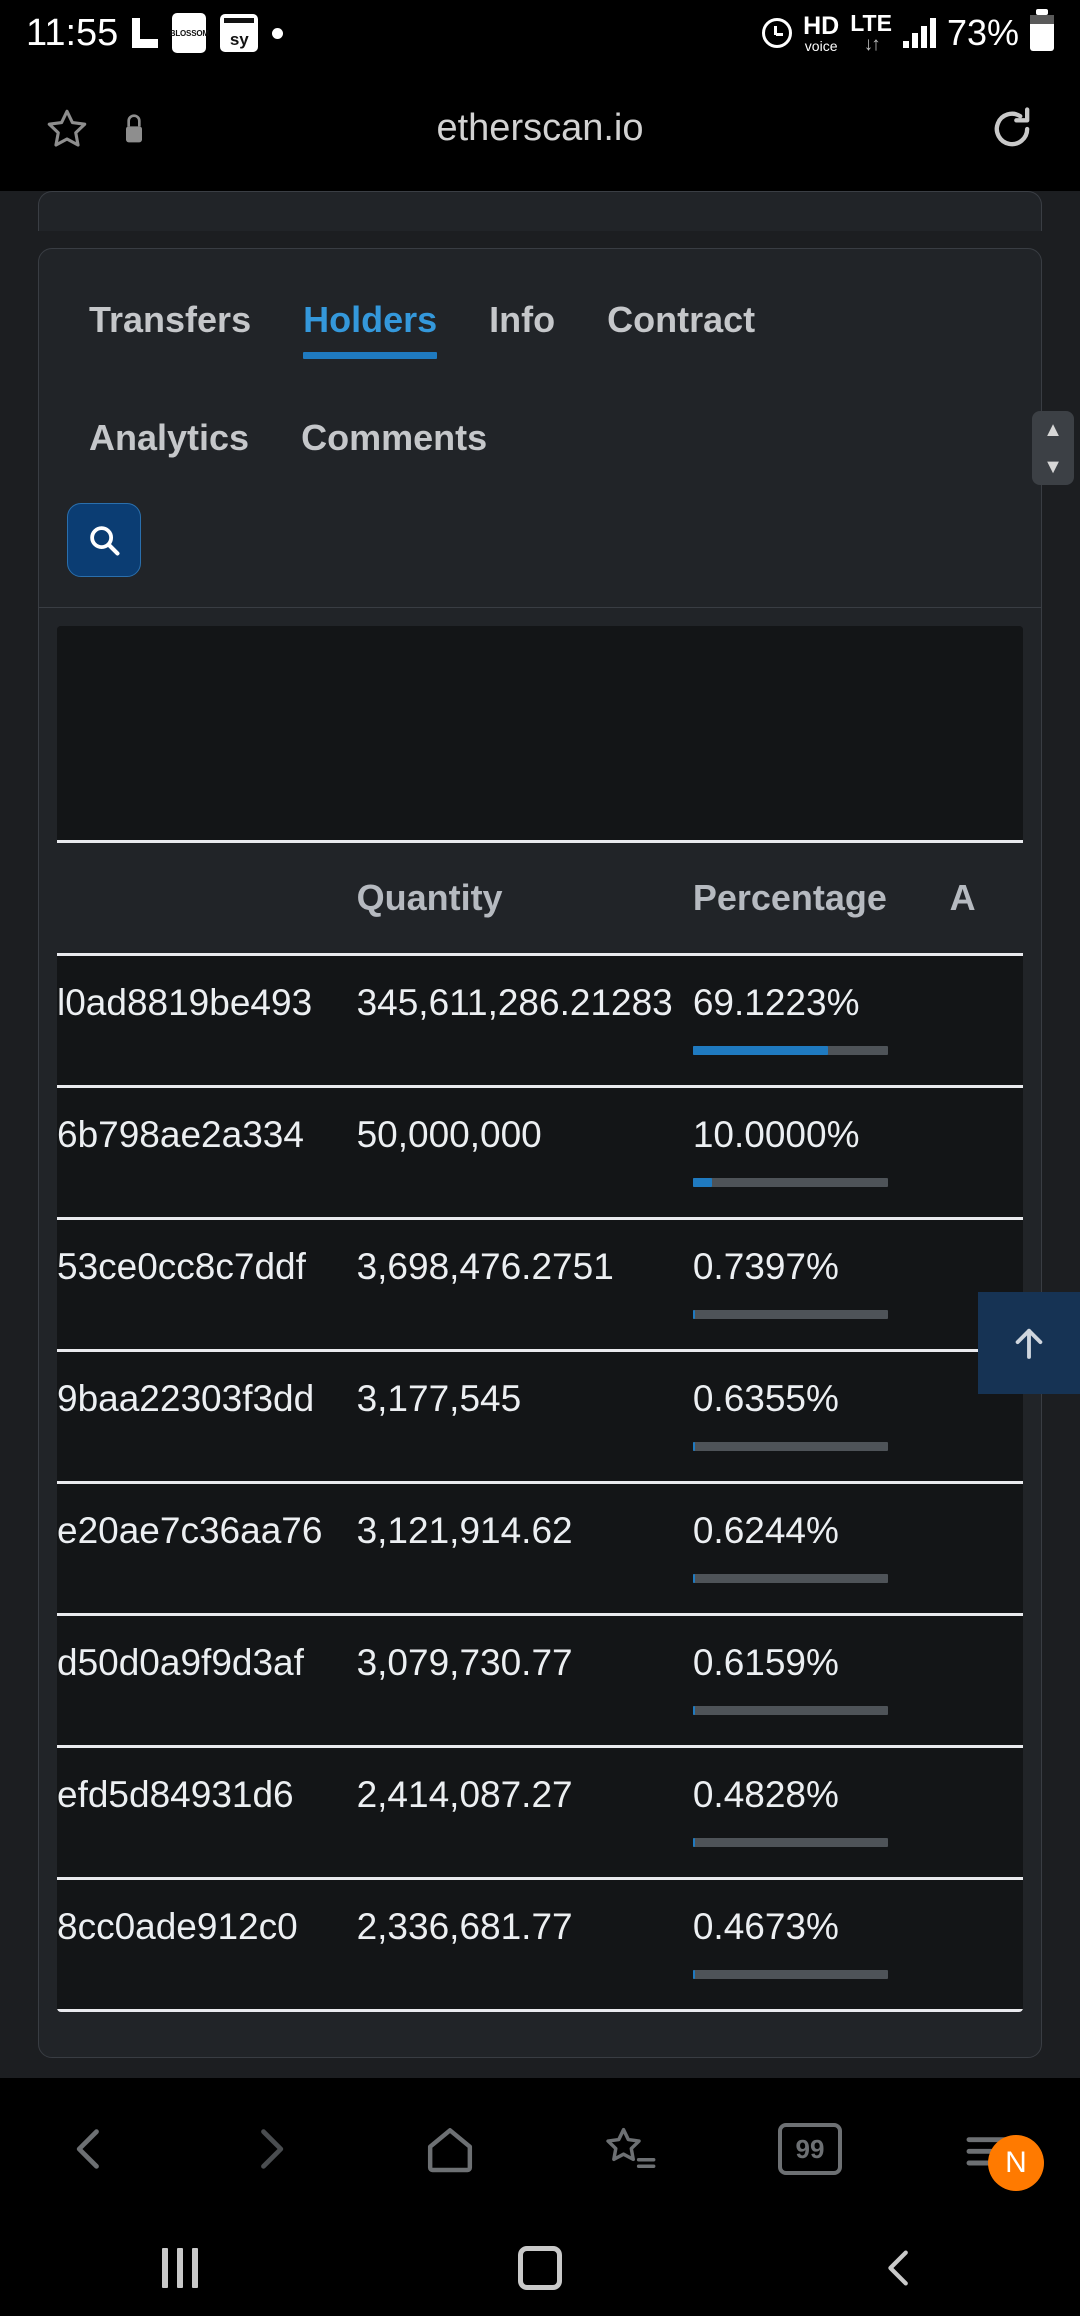 This screenshot has height=2316, width=1080. What do you see at coordinates (630, 2149) in the screenshot?
I see `nav-bookmarks-button` at bounding box center [630, 2149].